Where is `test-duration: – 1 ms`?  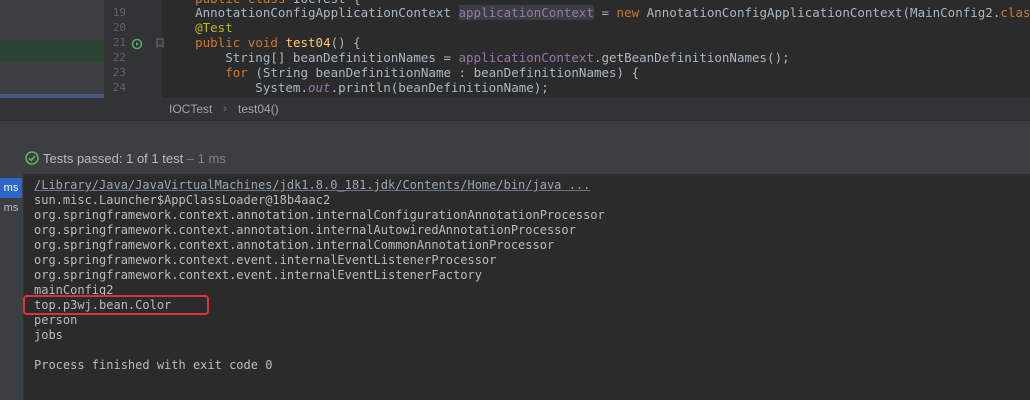
test-duration: – 1 ms is located at coordinates (204, 158).